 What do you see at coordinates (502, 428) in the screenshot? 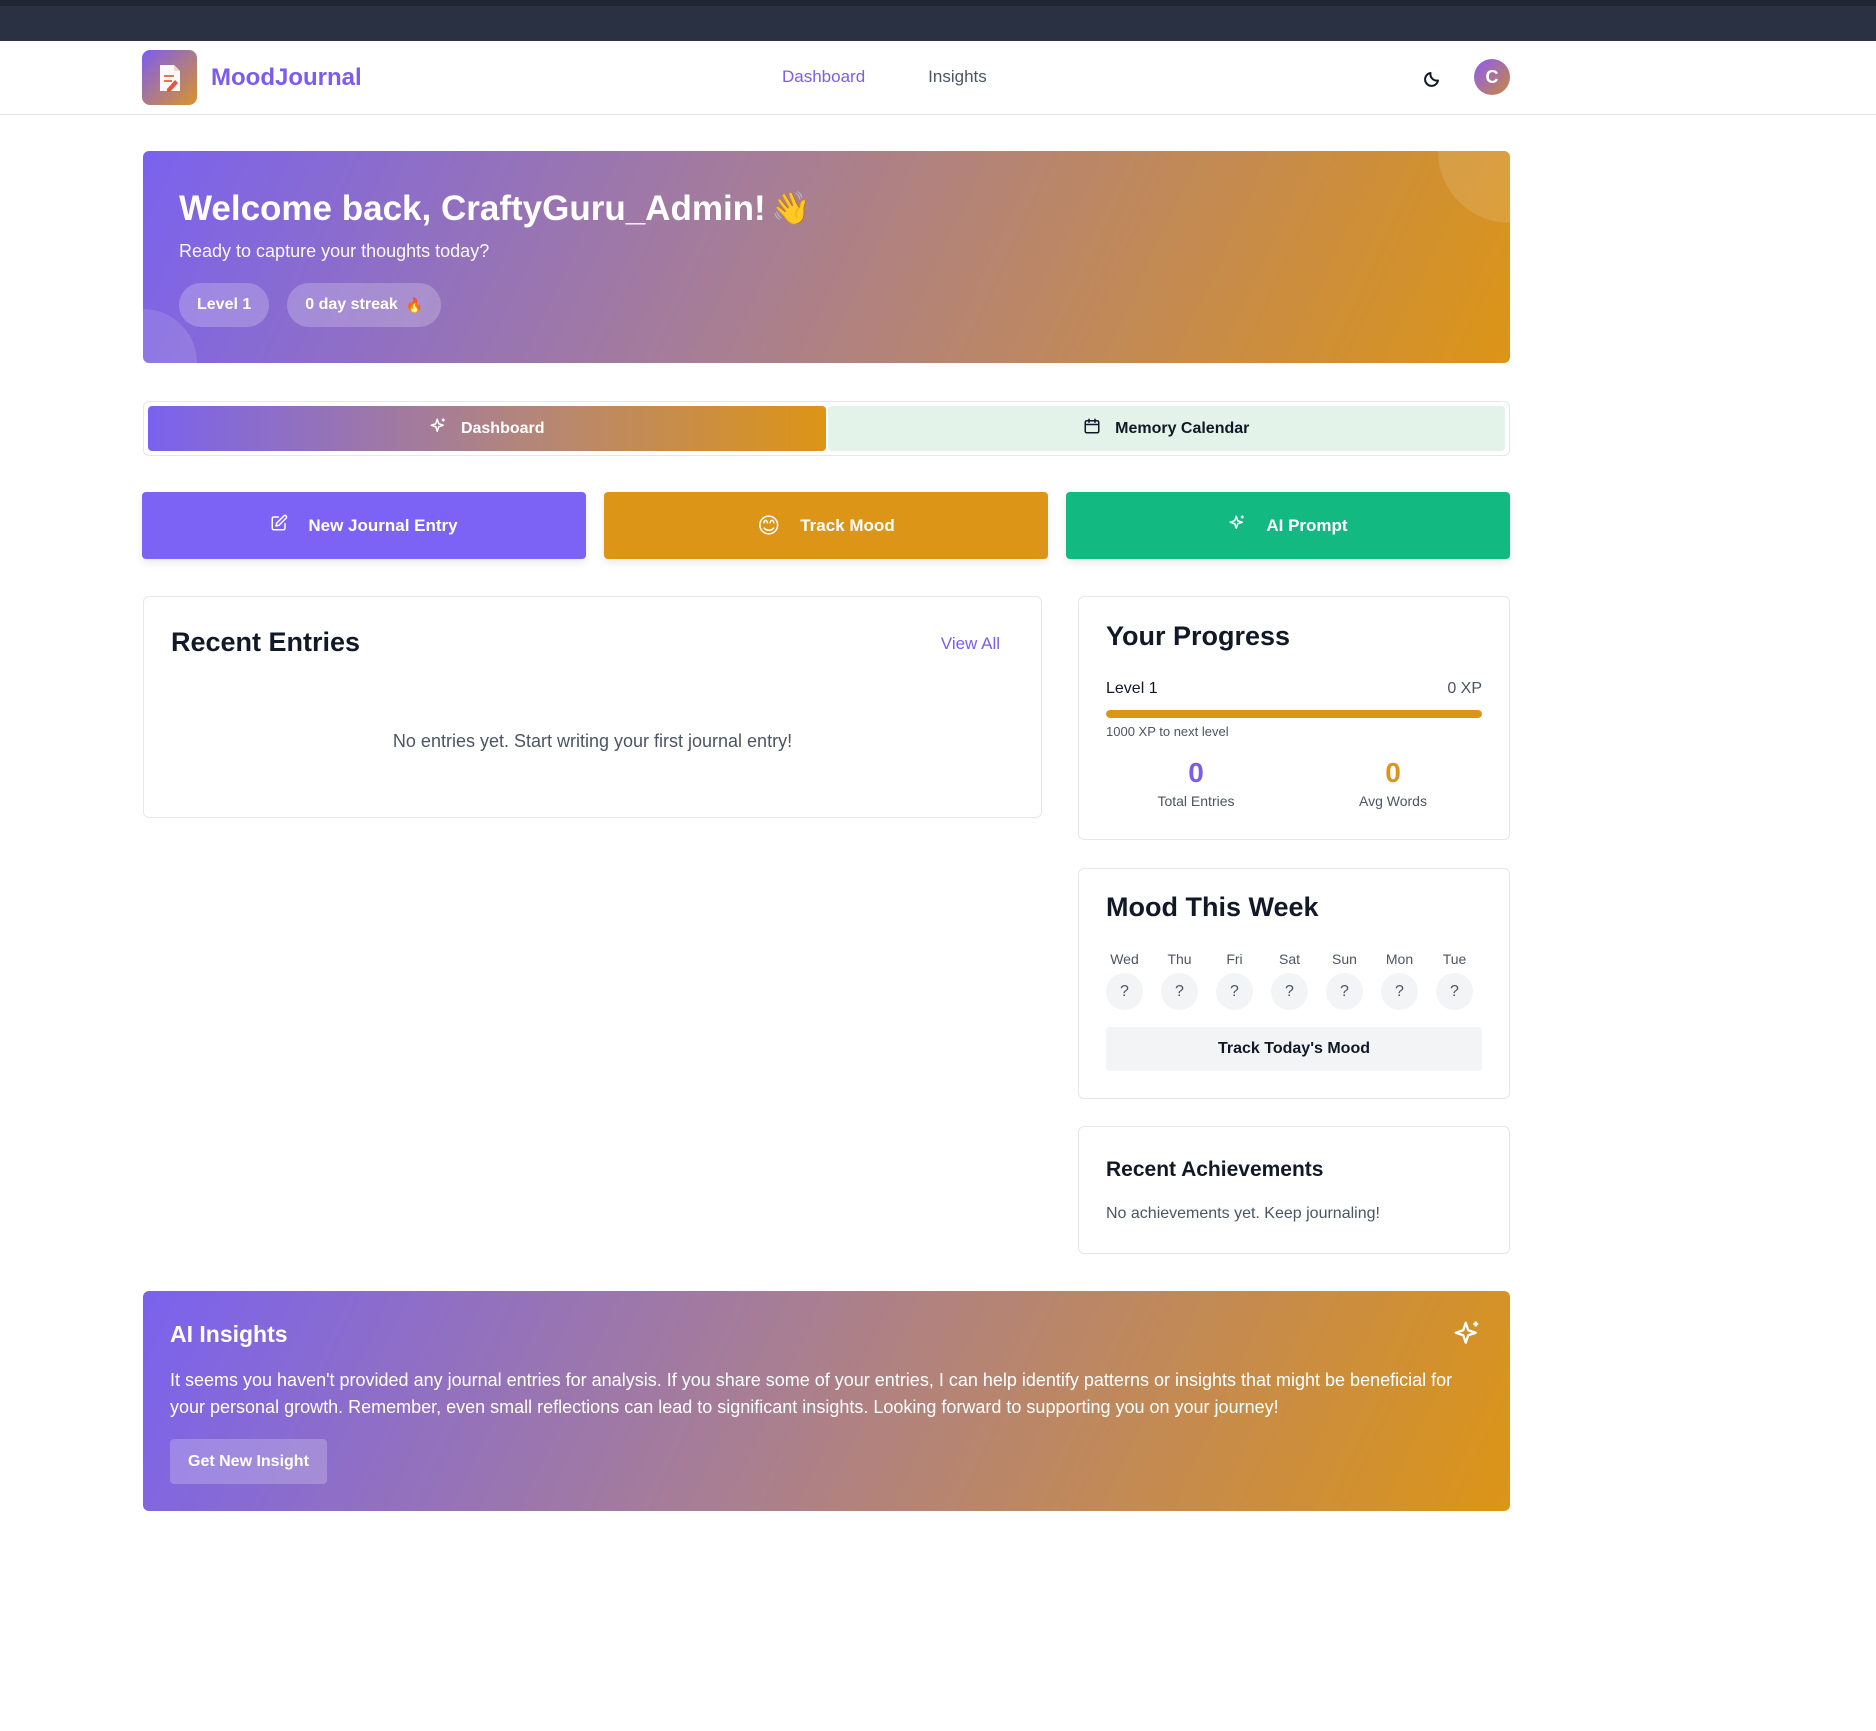
I see `tab-dashboard-label: Dashboard` at bounding box center [502, 428].